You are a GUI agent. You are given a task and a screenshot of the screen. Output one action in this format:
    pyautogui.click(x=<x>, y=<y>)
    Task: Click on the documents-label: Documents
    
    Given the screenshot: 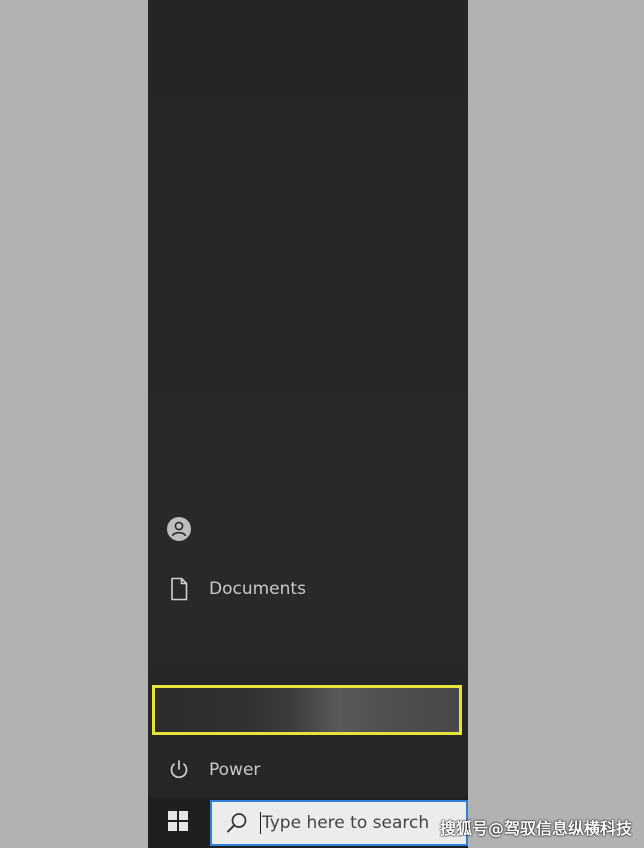 What is the action you would take?
    pyautogui.click(x=257, y=589)
    